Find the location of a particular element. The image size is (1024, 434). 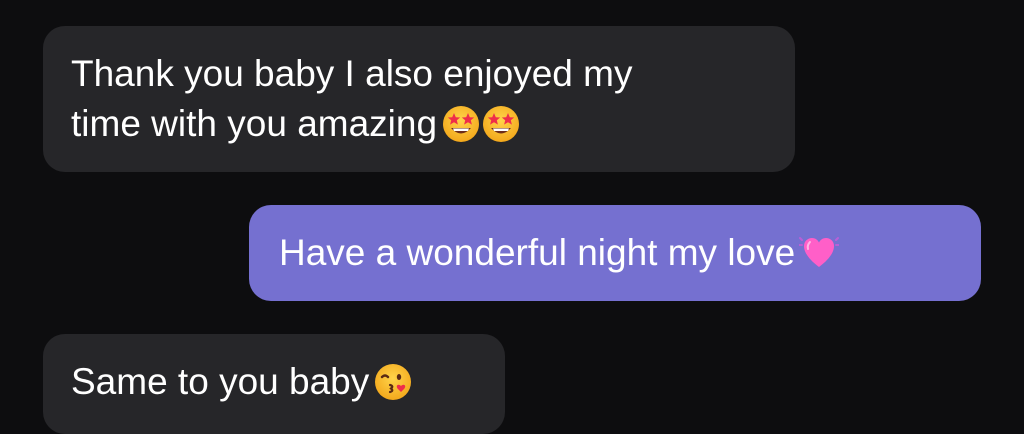

message-text: time with you amazing is located at coordinates (254, 123).